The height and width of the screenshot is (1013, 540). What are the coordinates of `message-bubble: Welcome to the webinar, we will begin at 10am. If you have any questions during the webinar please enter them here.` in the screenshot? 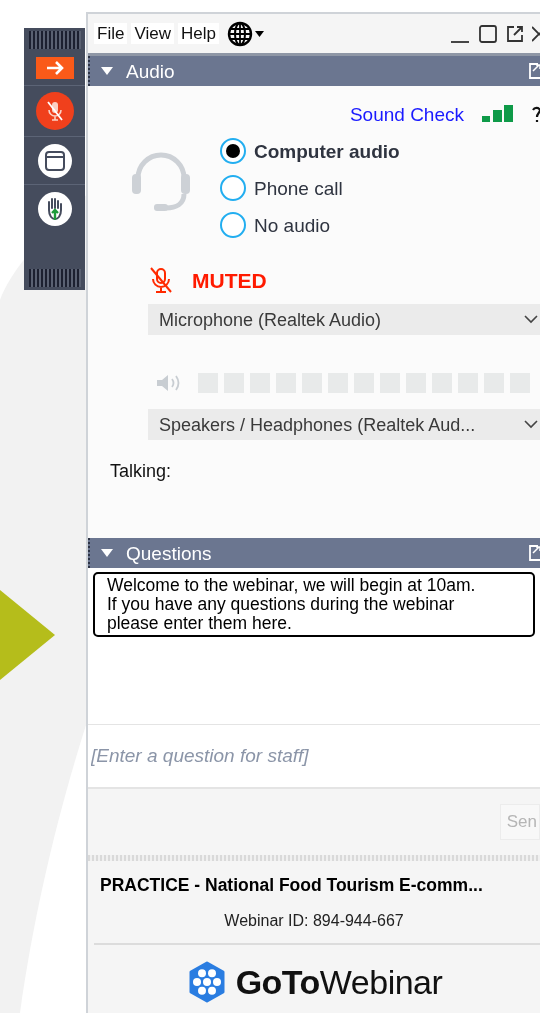 It's located at (314, 604).